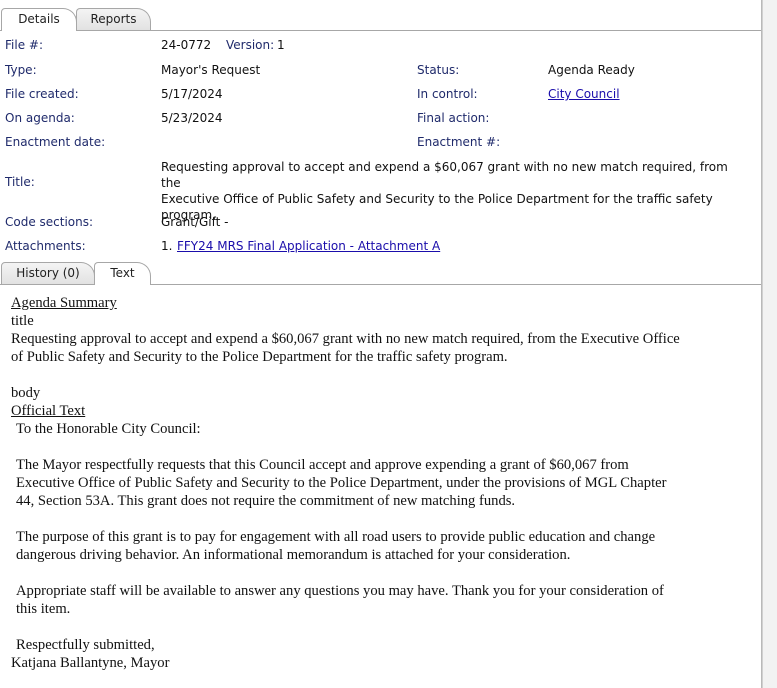 The width and height of the screenshot is (777, 688). I want to click on row-enactment: Enactment date: Enactment #:, so click(380, 146).